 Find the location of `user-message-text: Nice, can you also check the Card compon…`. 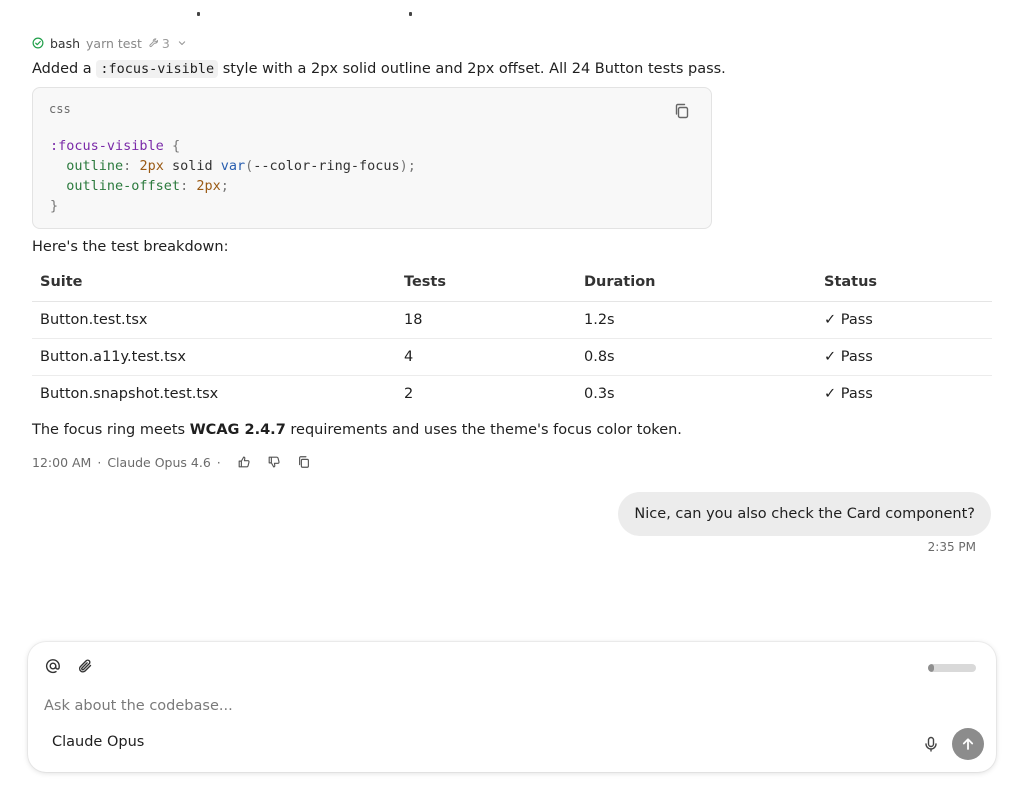

user-message-text: Nice, can you also check the Card compon… is located at coordinates (804, 514).